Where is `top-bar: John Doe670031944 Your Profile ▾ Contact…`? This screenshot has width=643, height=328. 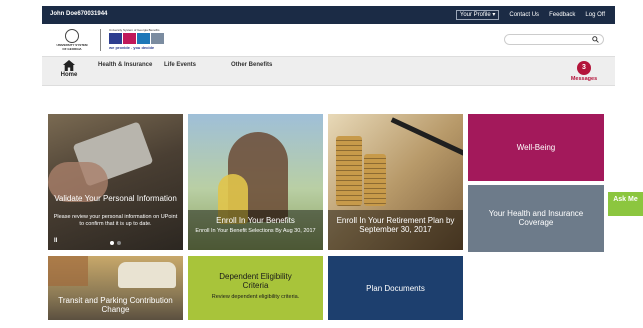 top-bar: John Doe670031944 Your Profile ▾ Contact… is located at coordinates (328, 15).